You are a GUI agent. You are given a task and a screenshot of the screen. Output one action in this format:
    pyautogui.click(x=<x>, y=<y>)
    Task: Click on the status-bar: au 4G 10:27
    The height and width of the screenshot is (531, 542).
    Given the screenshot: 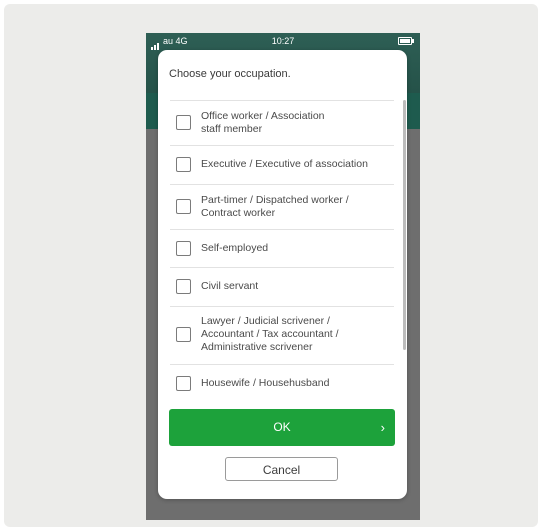 What is the action you would take?
    pyautogui.click(x=283, y=41)
    